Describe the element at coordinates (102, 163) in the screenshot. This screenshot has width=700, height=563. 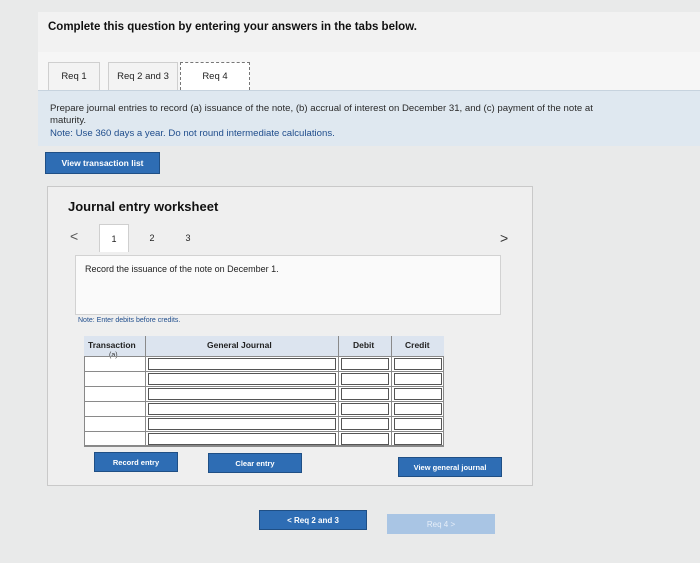
I see `view-transaction-list-button: View transaction list` at that location.